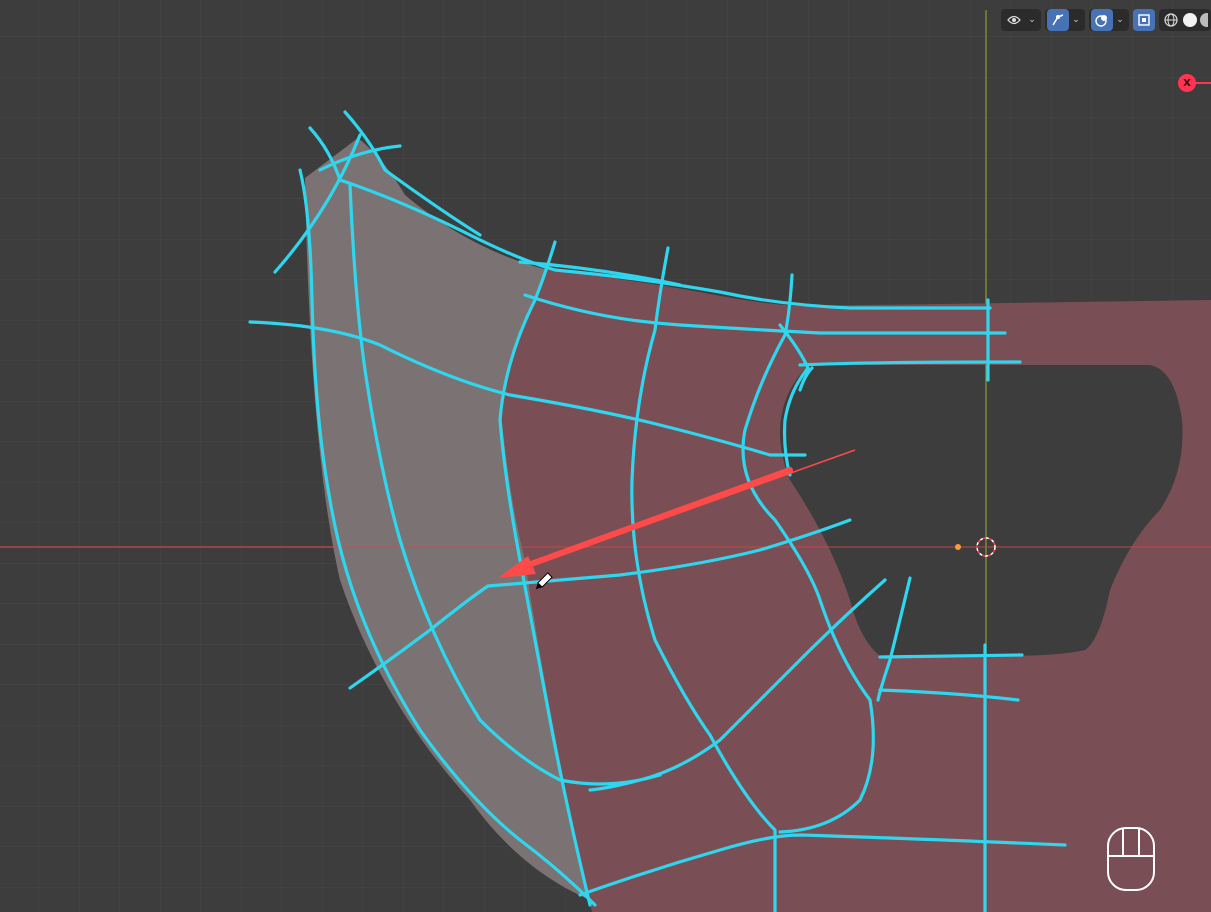 The height and width of the screenshot is (912, 1211). I want to click on gizmo-group: ⌄, so click(1065, 20).